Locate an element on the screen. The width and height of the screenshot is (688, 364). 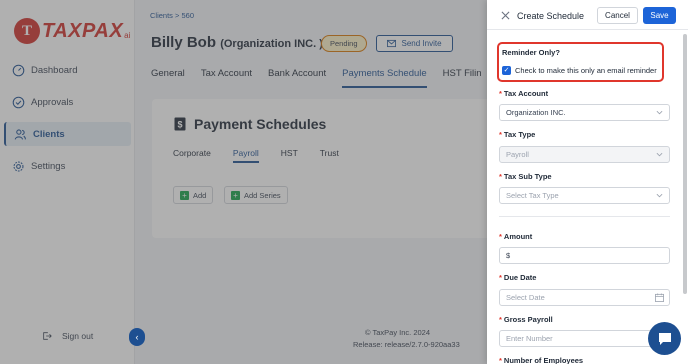
chat-bubble-icon is located at coordinates (664, 339).